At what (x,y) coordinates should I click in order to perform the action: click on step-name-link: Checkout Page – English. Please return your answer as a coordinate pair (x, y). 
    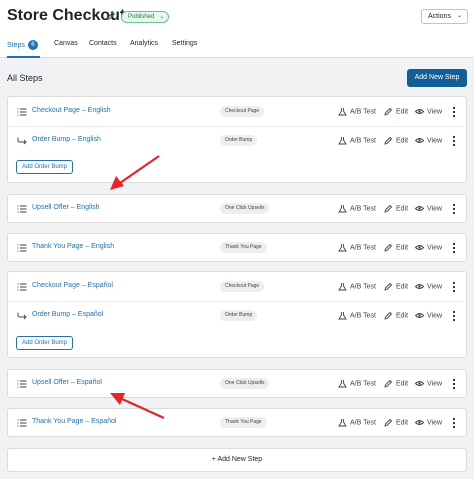
    Looking at the image, I should click on (71, 110).